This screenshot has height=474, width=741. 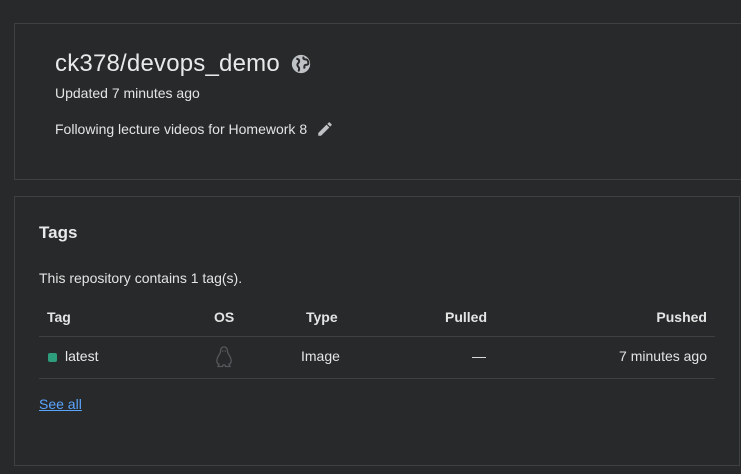 I want to click on table-row: latest Image — 7 minutes ago, so click(x=377, y=358).